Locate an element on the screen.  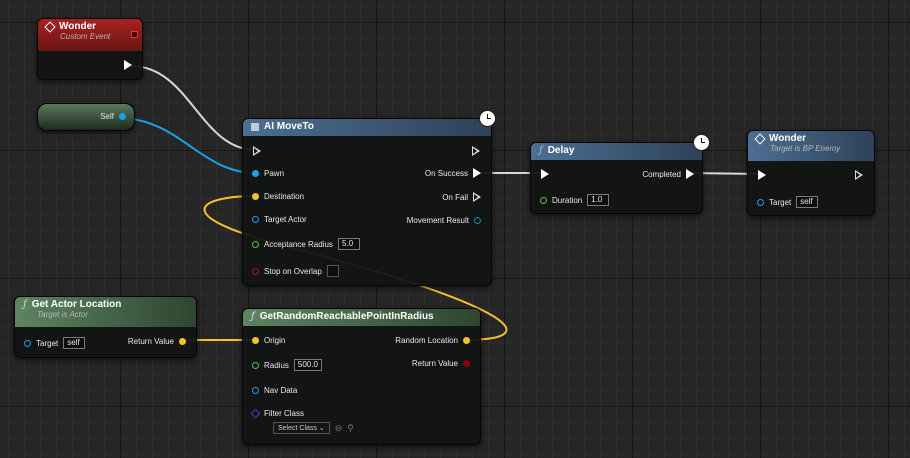
pin-label: Origin is located at coordinates (275, 340).